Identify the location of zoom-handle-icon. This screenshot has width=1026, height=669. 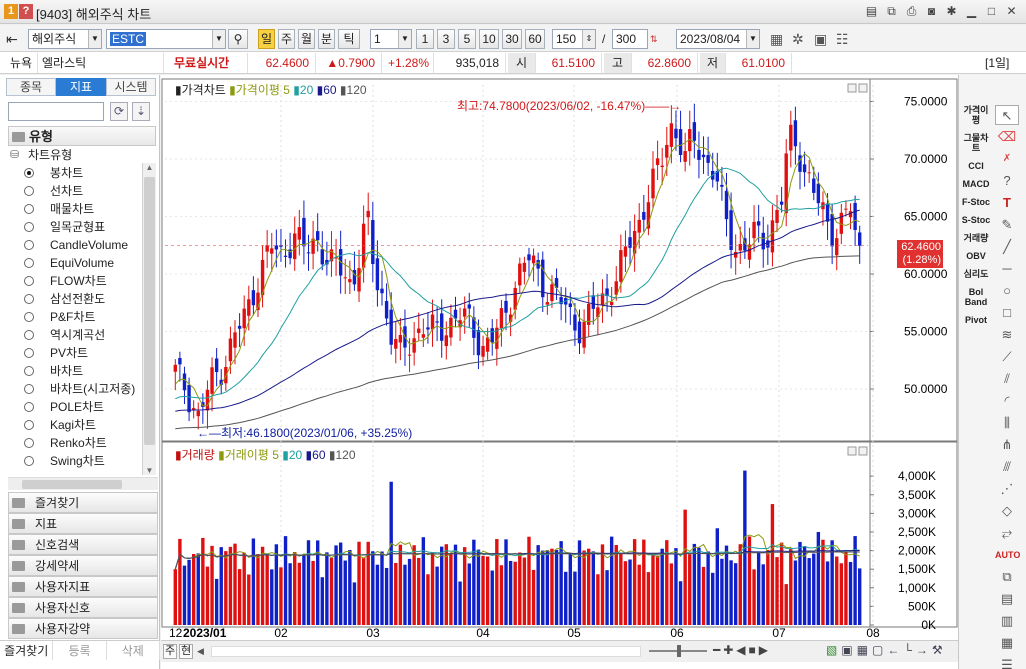
(679, 651).